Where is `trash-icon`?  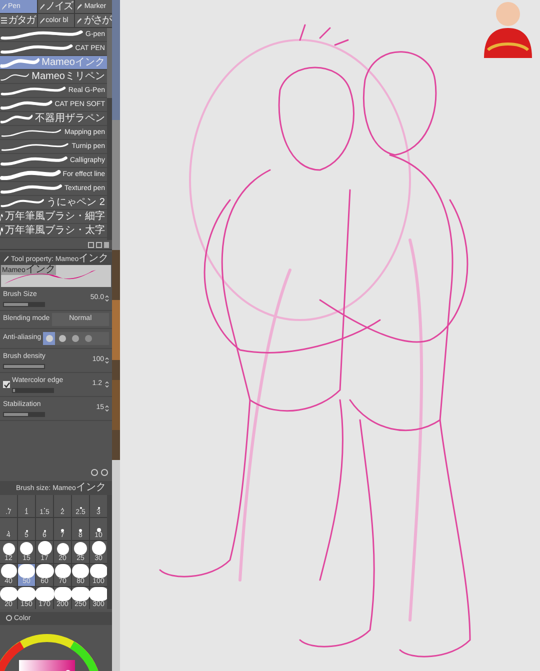 trash-icon is located at coordinates (106, 245).